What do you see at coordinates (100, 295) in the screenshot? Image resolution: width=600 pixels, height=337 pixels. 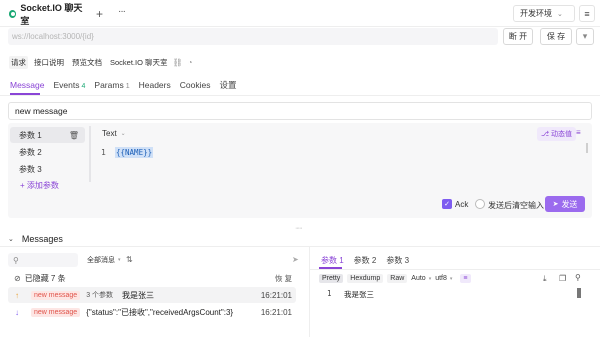 I see `arg-count: 3 个参数` at bounding box center [100, 295].